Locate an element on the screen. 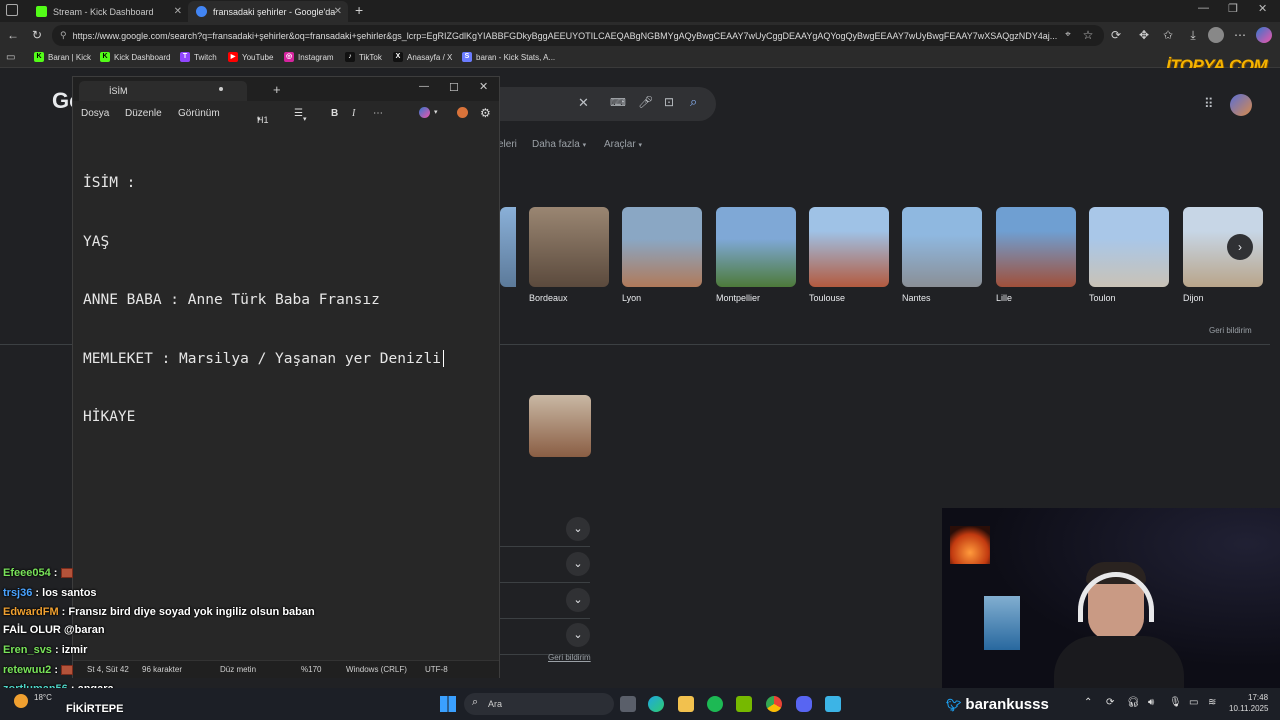 The height and width of the screenshot is (720, 1280). display-icon: ▭ is located at coordinates (1193, 702).